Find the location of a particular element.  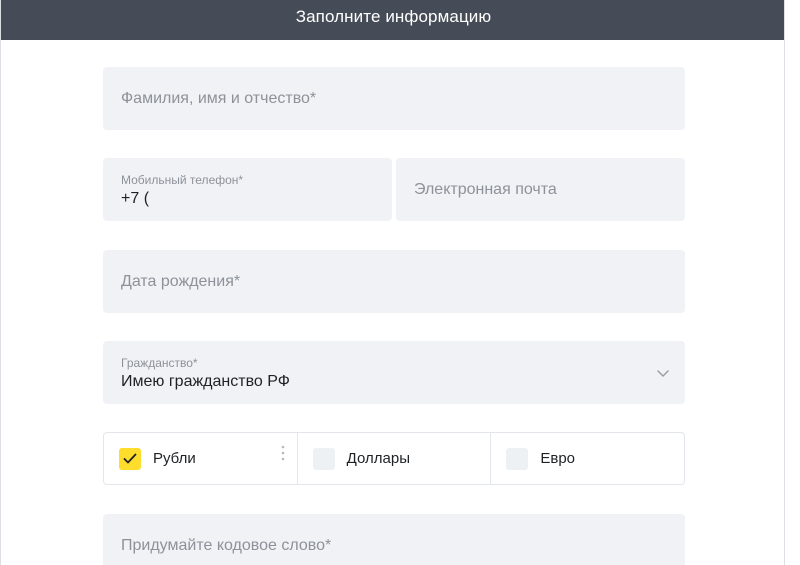

email-field: Электронная почта is located at coordinates (540, 189).